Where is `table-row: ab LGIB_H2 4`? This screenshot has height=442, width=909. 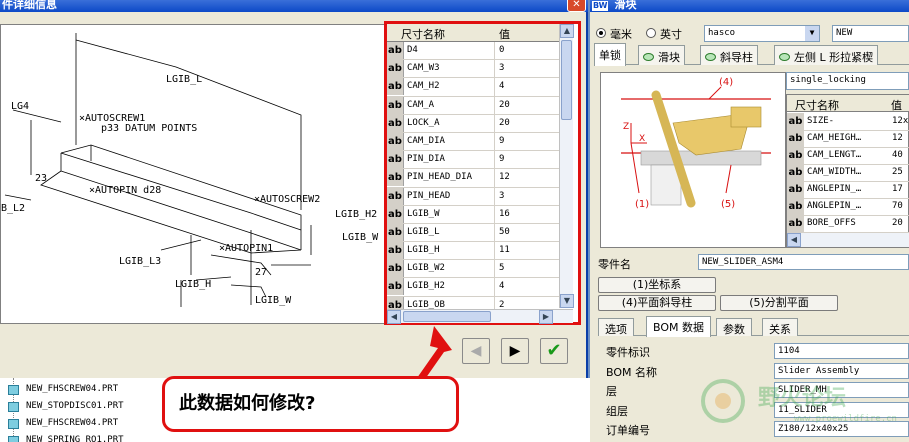 table-row: ab LGIB_H2 4 is located at coordinates (473, 287).